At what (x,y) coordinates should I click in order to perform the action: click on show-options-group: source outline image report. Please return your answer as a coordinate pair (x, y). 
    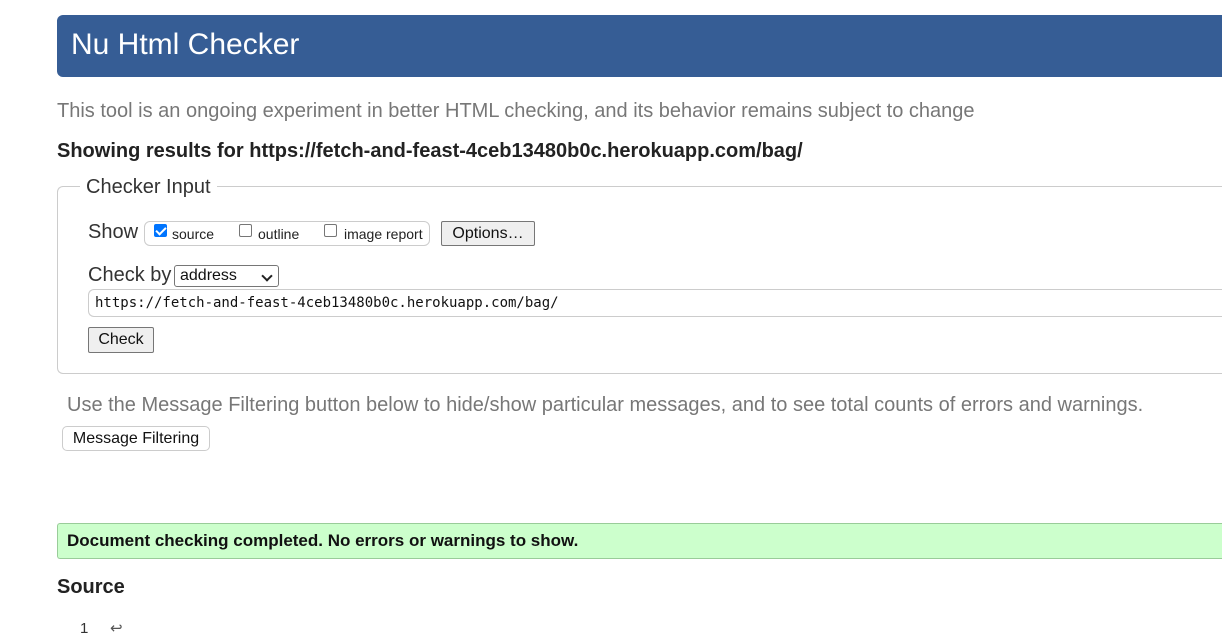
    Looking at the image, I should click on (287, 233).